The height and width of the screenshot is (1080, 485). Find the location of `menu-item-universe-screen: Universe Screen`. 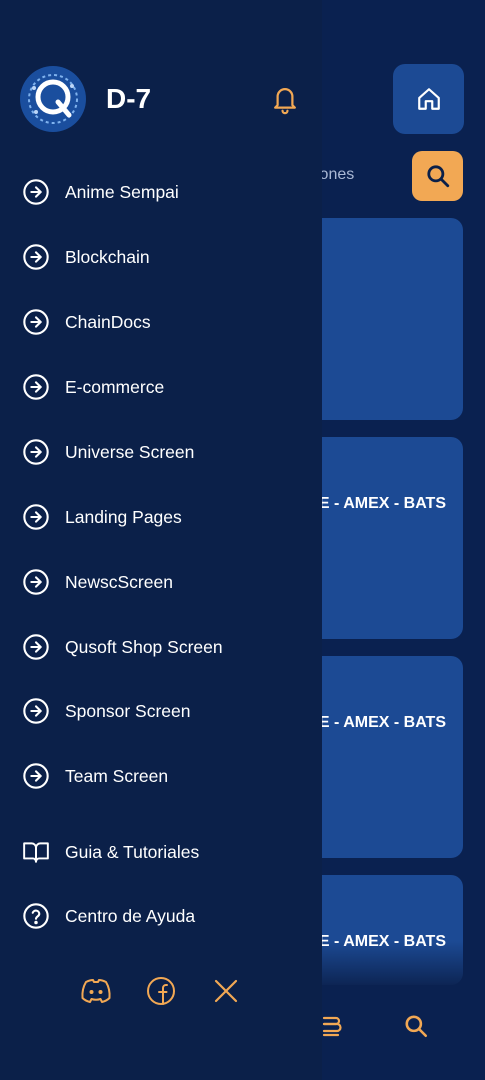

menu-item-universe-screen: Universe Screen is located at coordinates (108, 452).